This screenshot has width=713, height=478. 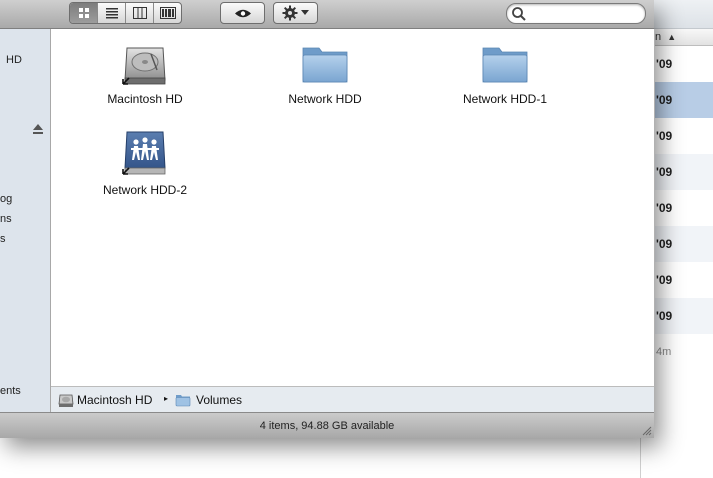 I want to click on list-item: 4m, so click(x=684, y=352).